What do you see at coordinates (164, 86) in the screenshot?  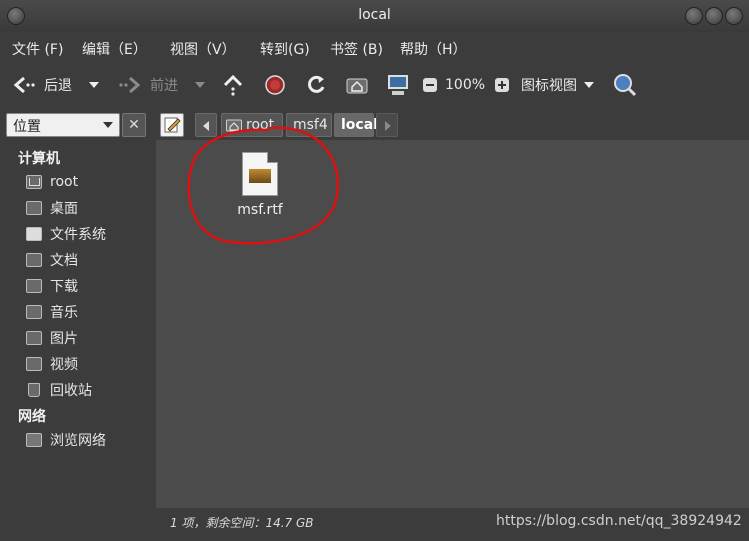 I see `forward-label: 前进` at bounding box center [164, 86].